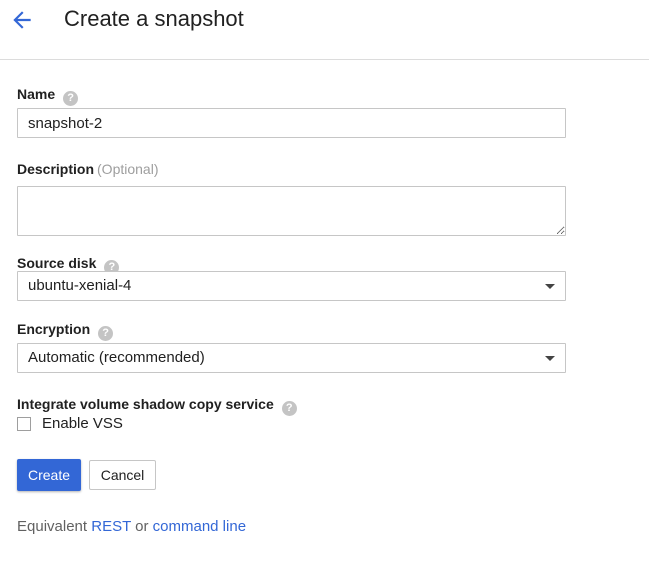 Image resolution: width=649 pixels, height=561 pixels. What do you see at coordinates (291, 123) in the screenshot?
I see `name-input` at bounding box center [291, 123].